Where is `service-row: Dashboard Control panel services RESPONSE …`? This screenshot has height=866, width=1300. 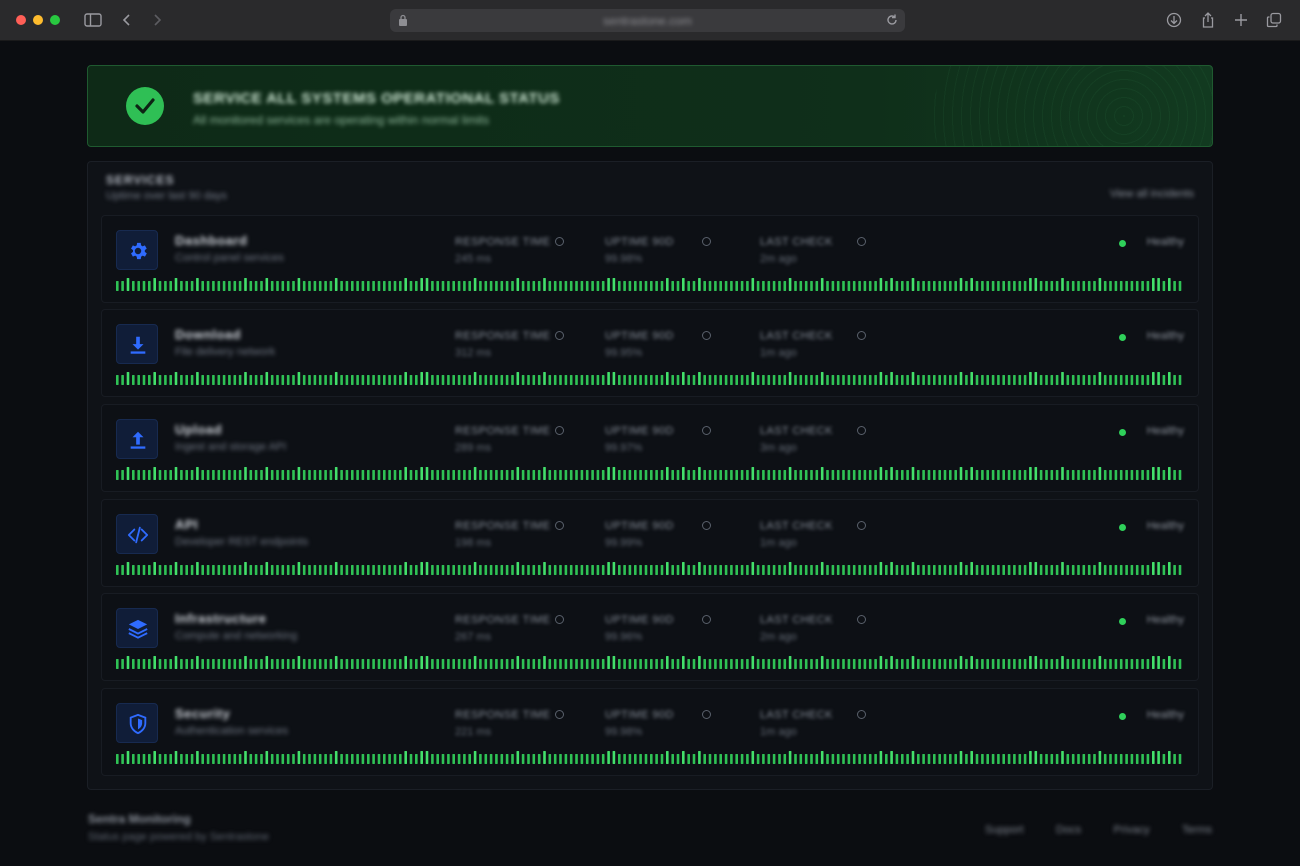
service-row: Dashboard Control panel services RESPONSE … is located at coordinates (650, 259).